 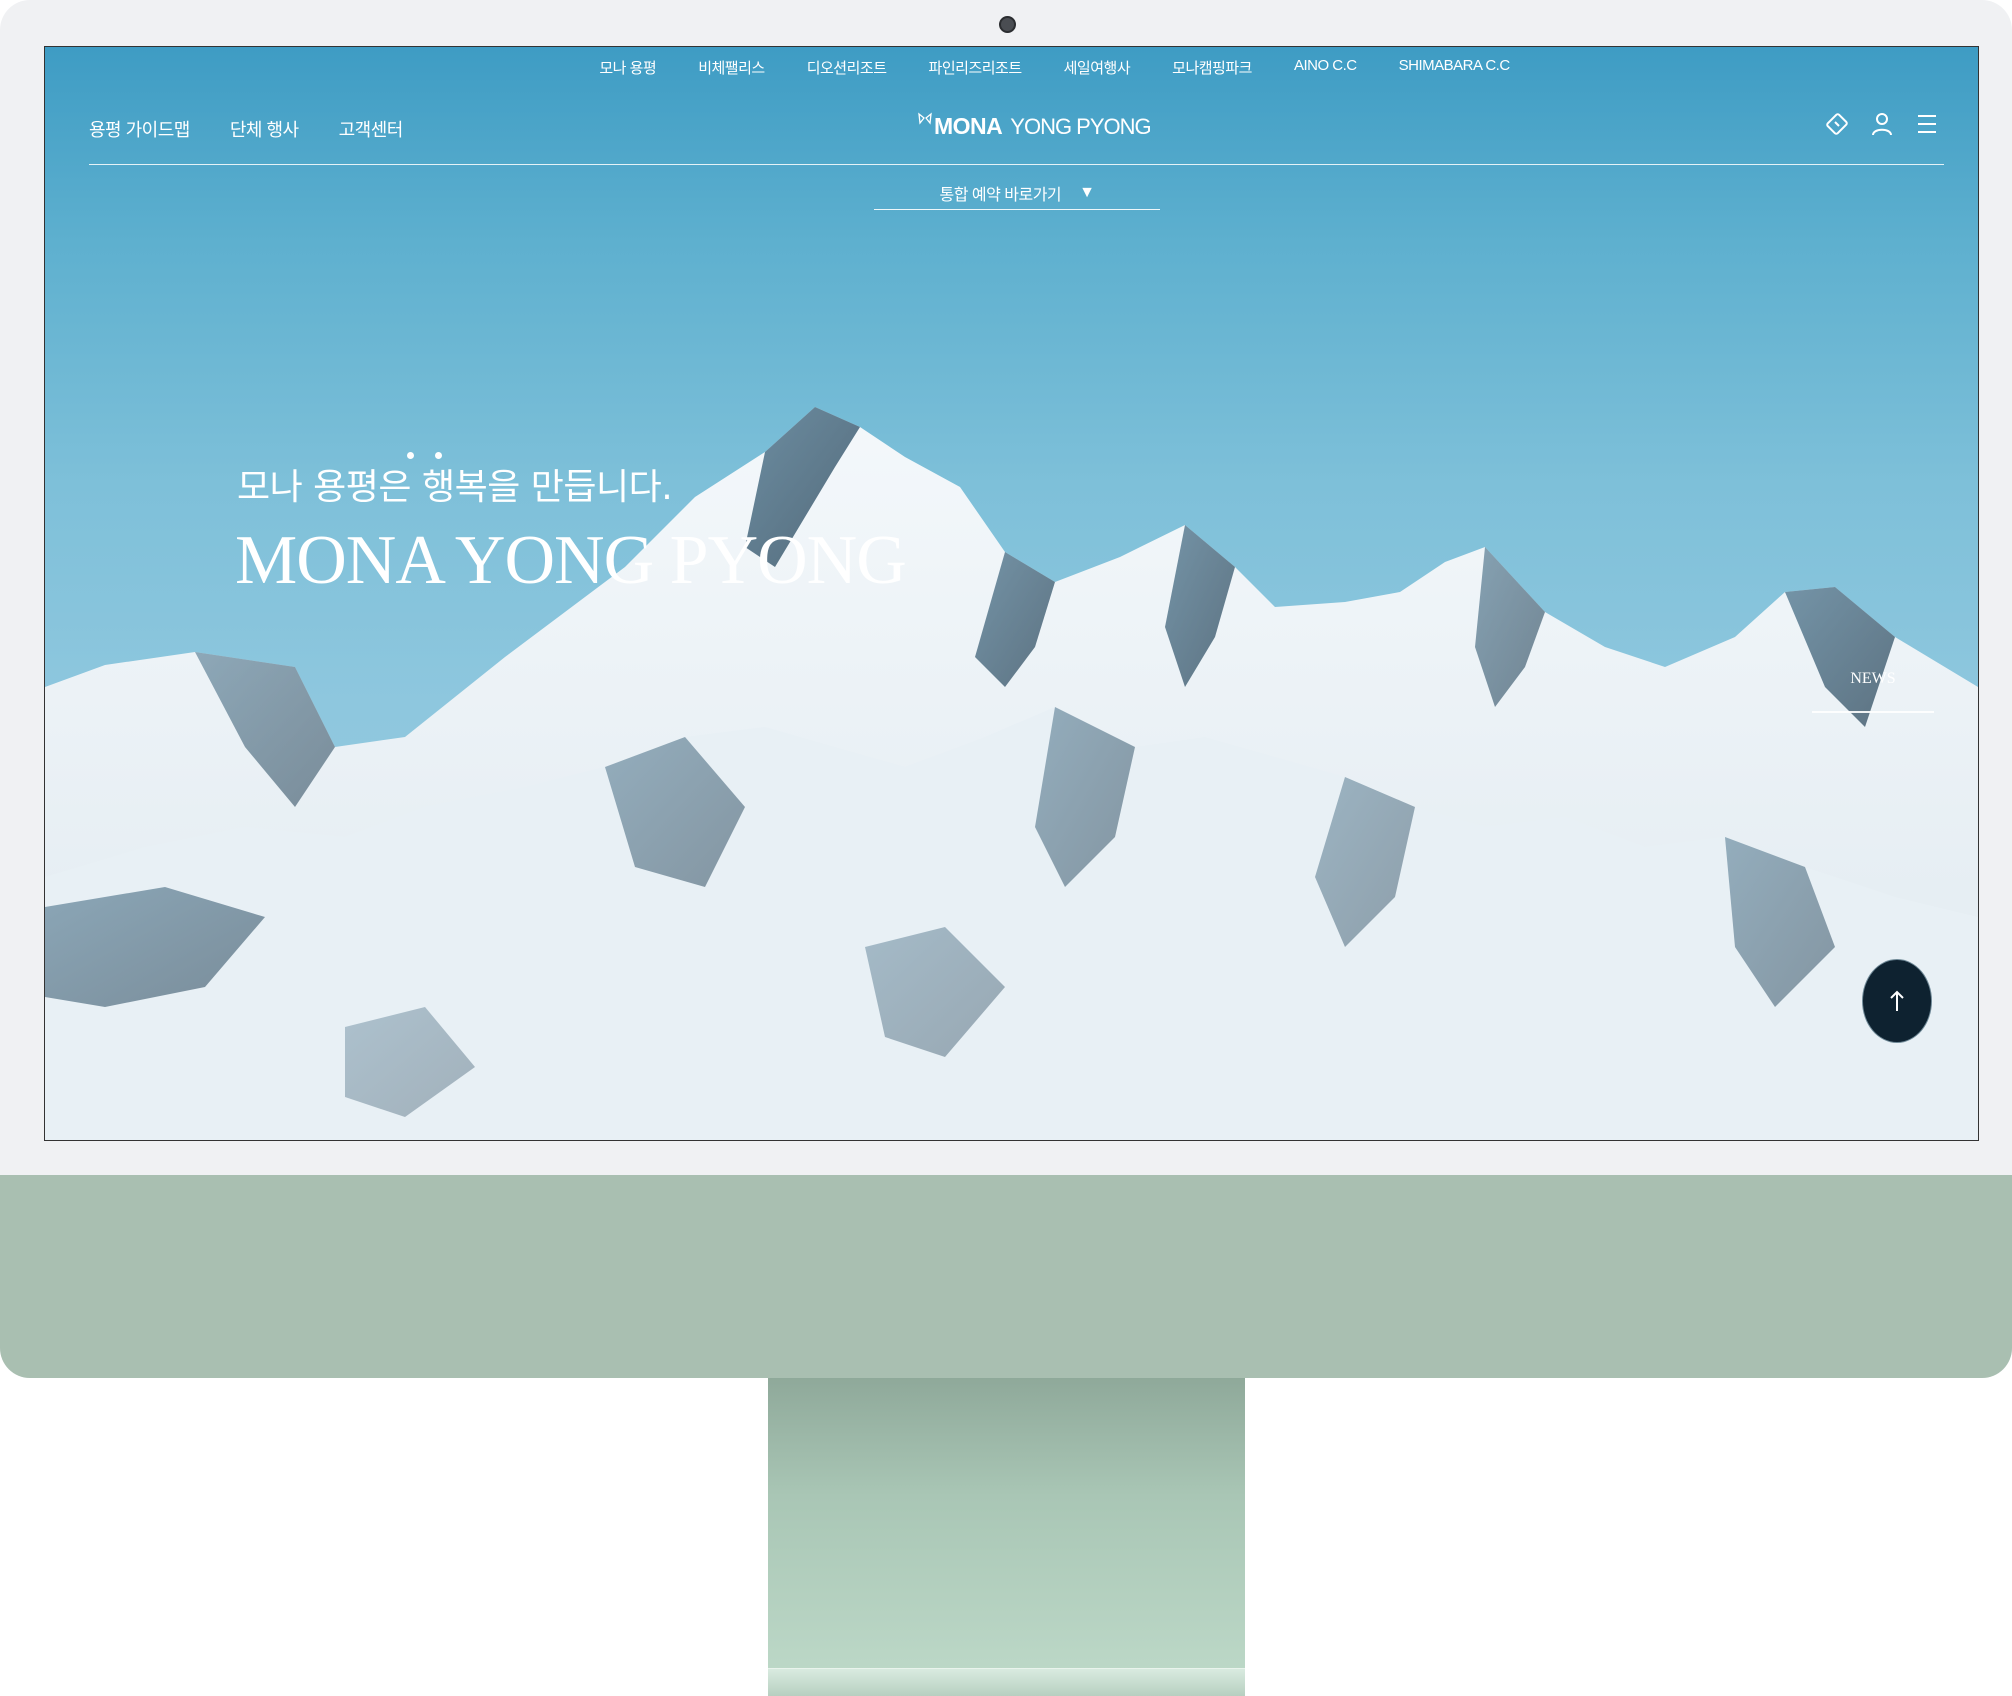 I want to click on quick-reservation-label: 통합 예약 바로가기, so click(x=1000, y=195).